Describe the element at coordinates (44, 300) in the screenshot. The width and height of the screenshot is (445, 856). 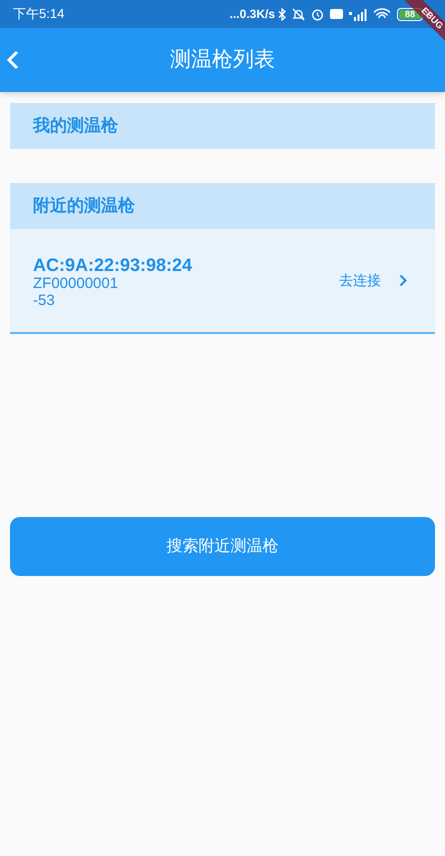
I see `device-rssi: -53` at that location.